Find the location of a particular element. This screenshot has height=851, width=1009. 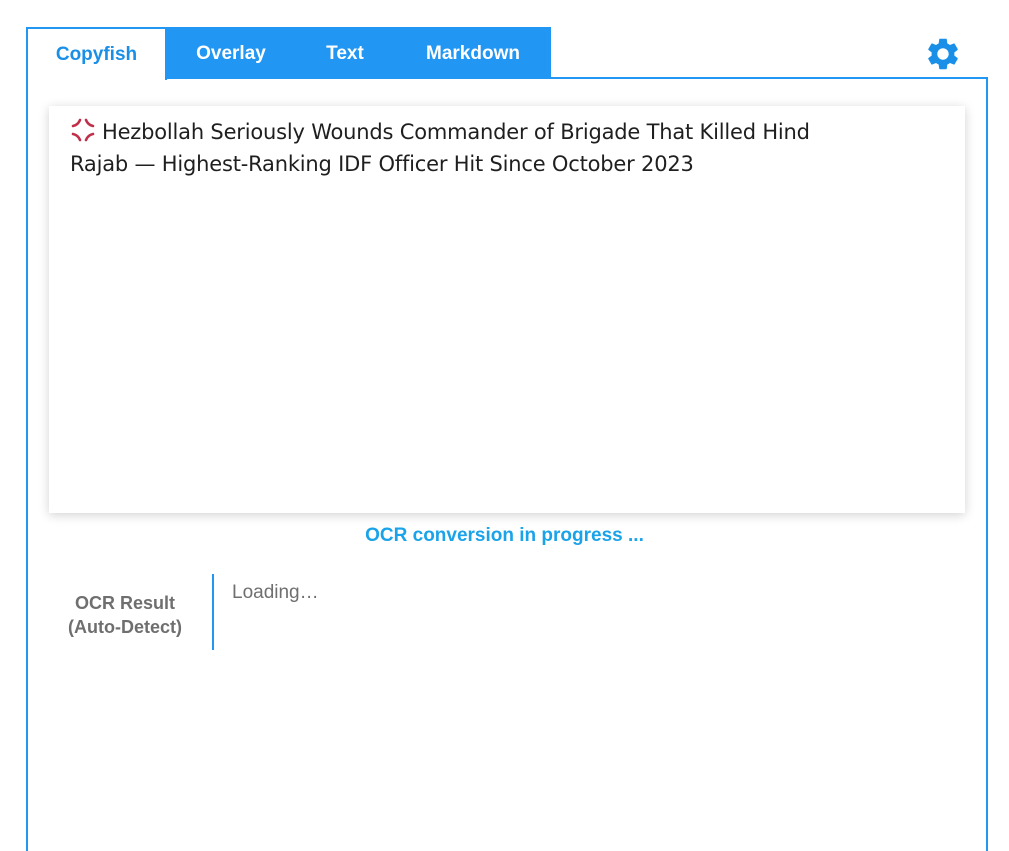

tab-overlay: Overlay is located at coordinates (231, 52).